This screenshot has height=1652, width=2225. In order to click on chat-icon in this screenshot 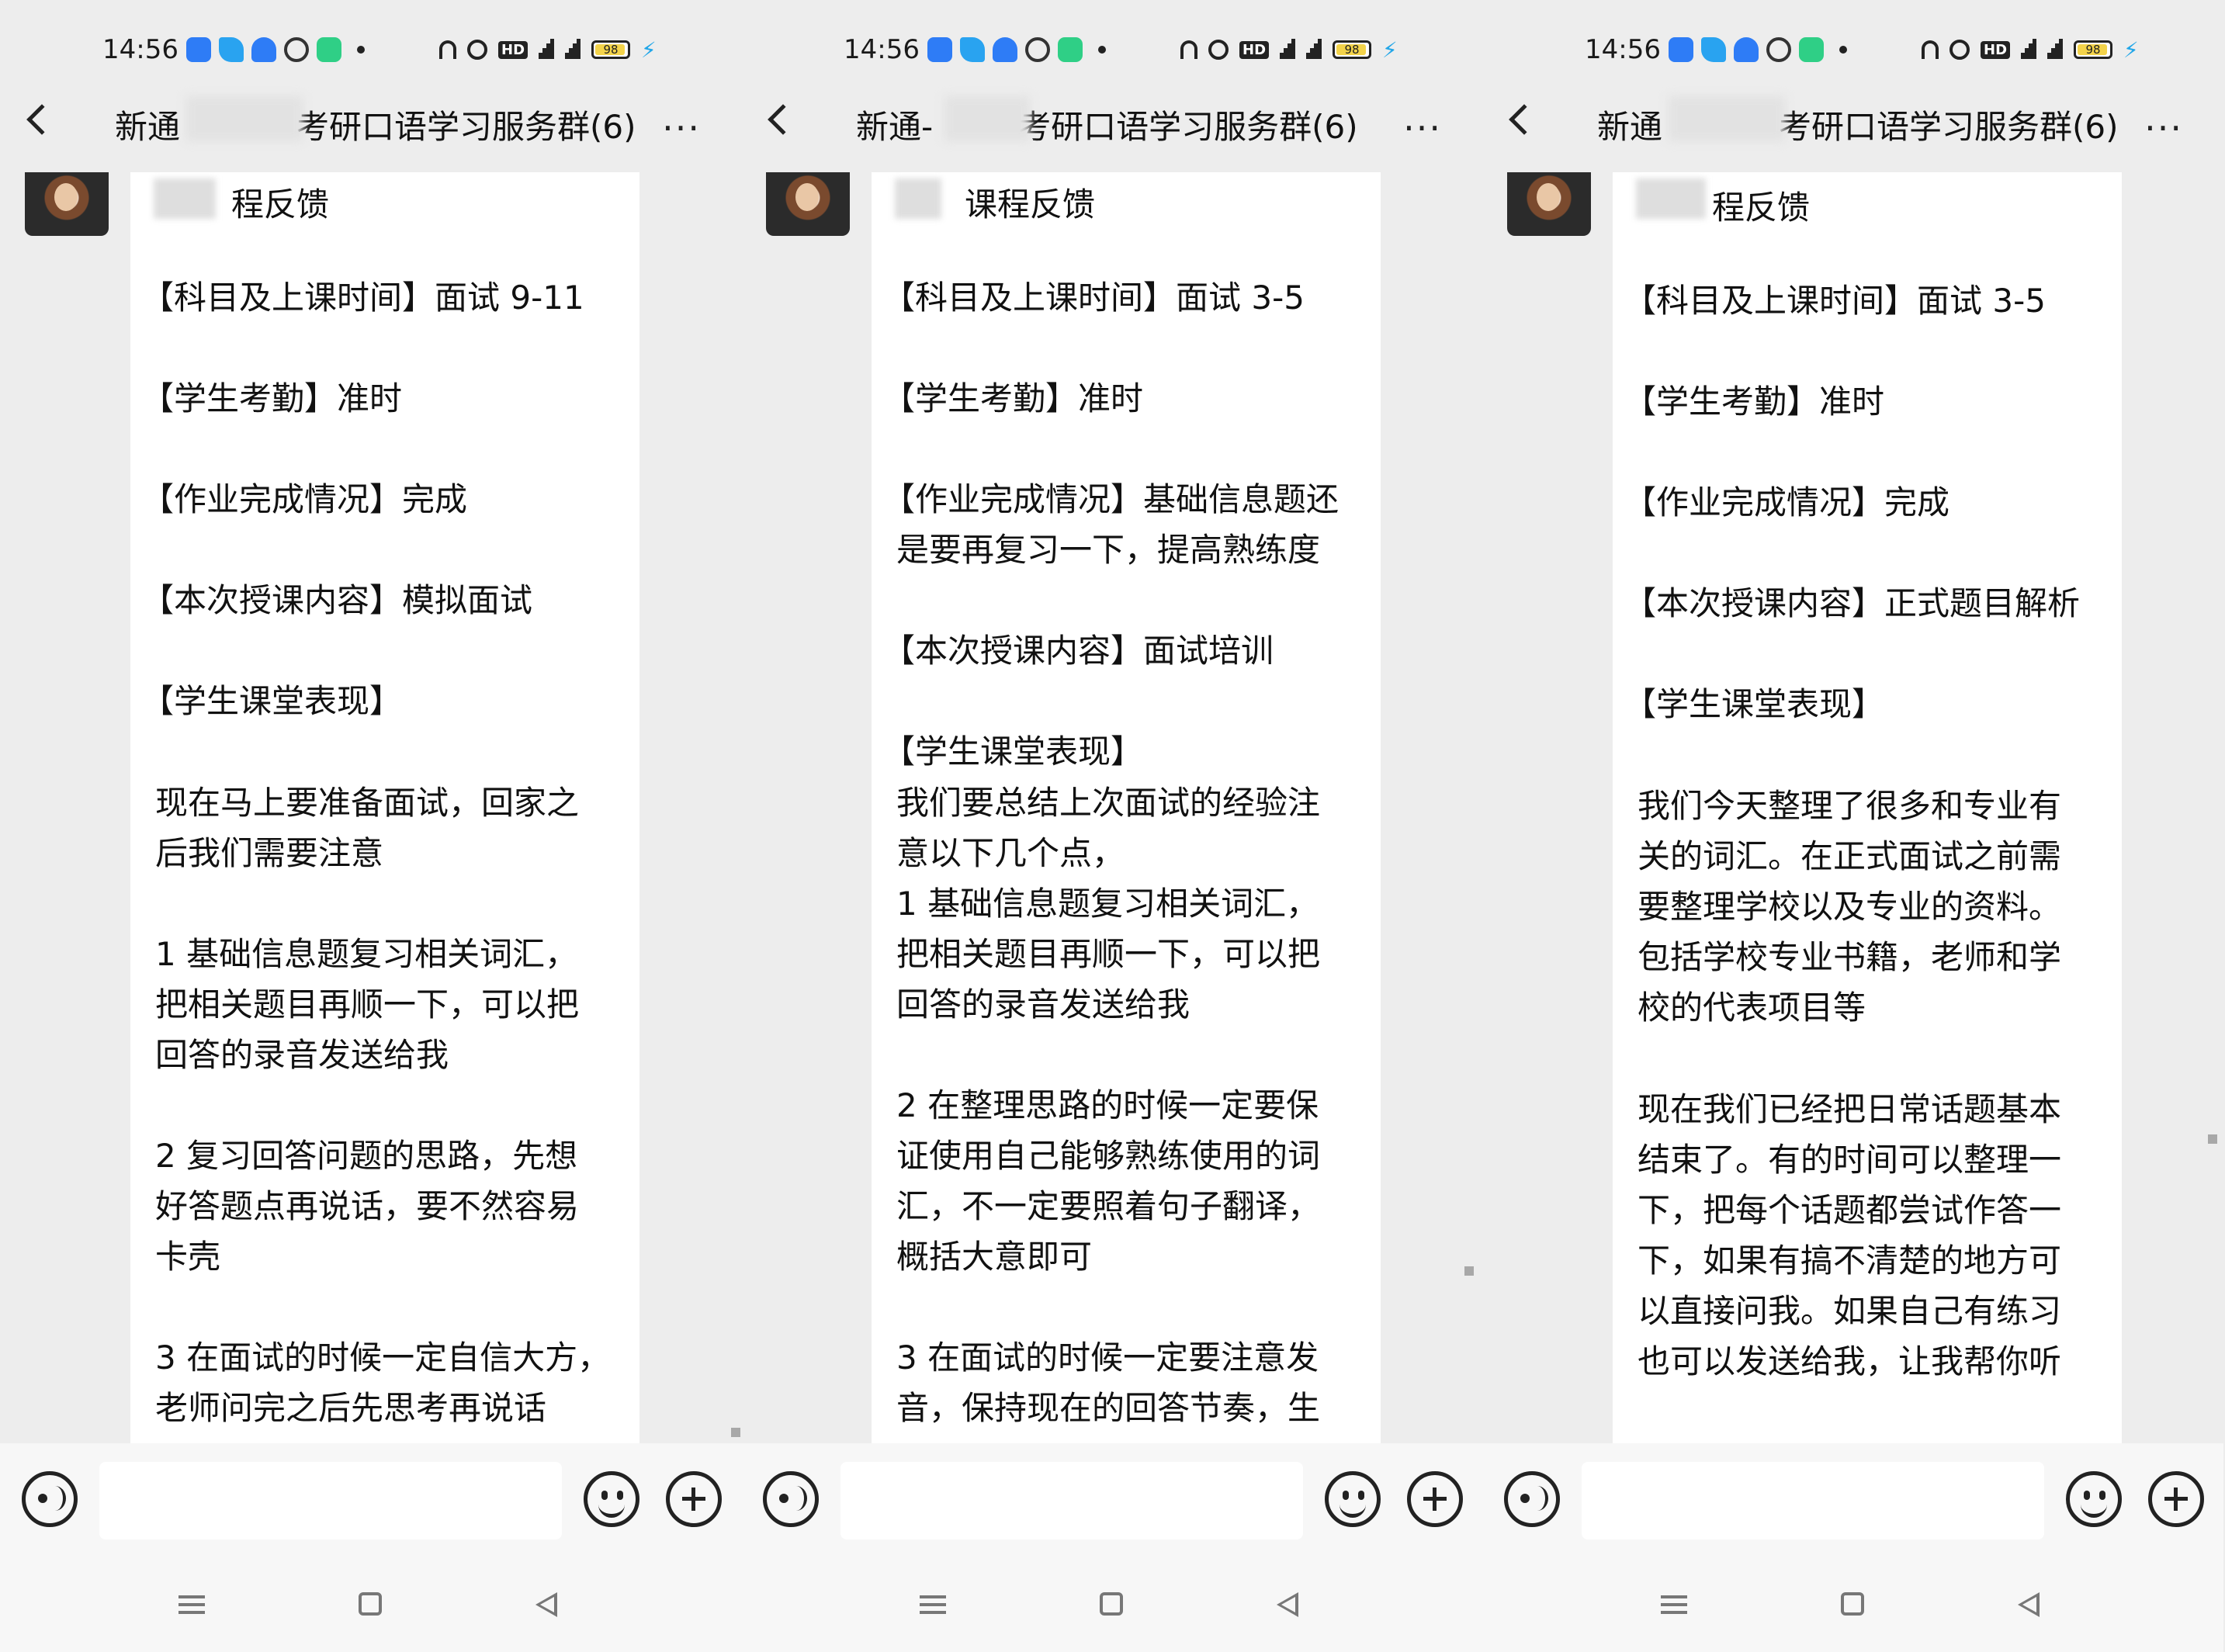, I will do `click(1070, 49)`.